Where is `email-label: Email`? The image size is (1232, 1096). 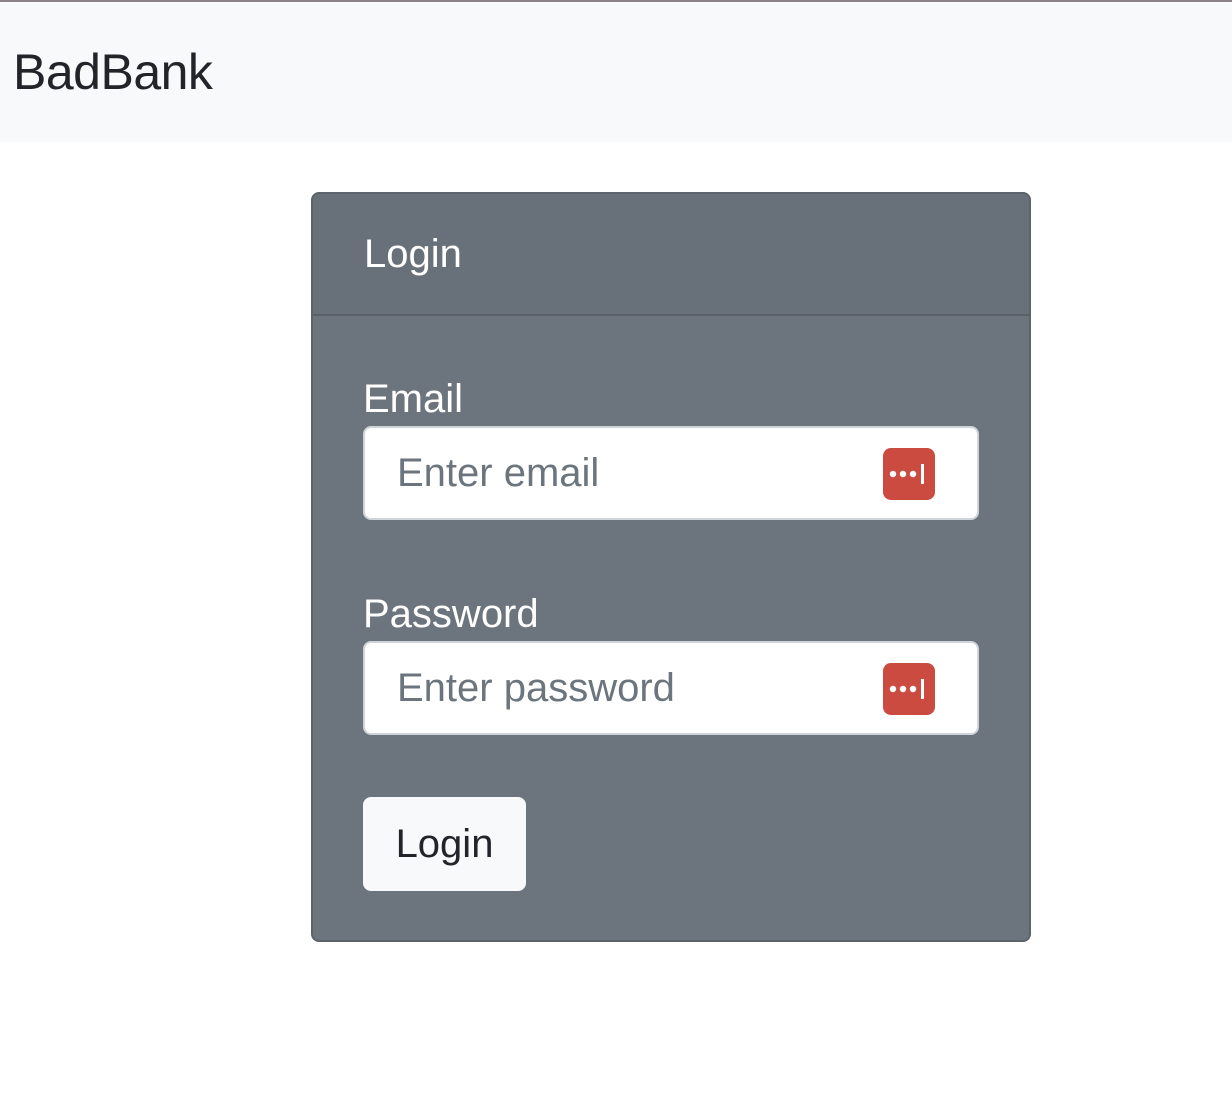
email-label: Email is located at coordinates (413, 399).